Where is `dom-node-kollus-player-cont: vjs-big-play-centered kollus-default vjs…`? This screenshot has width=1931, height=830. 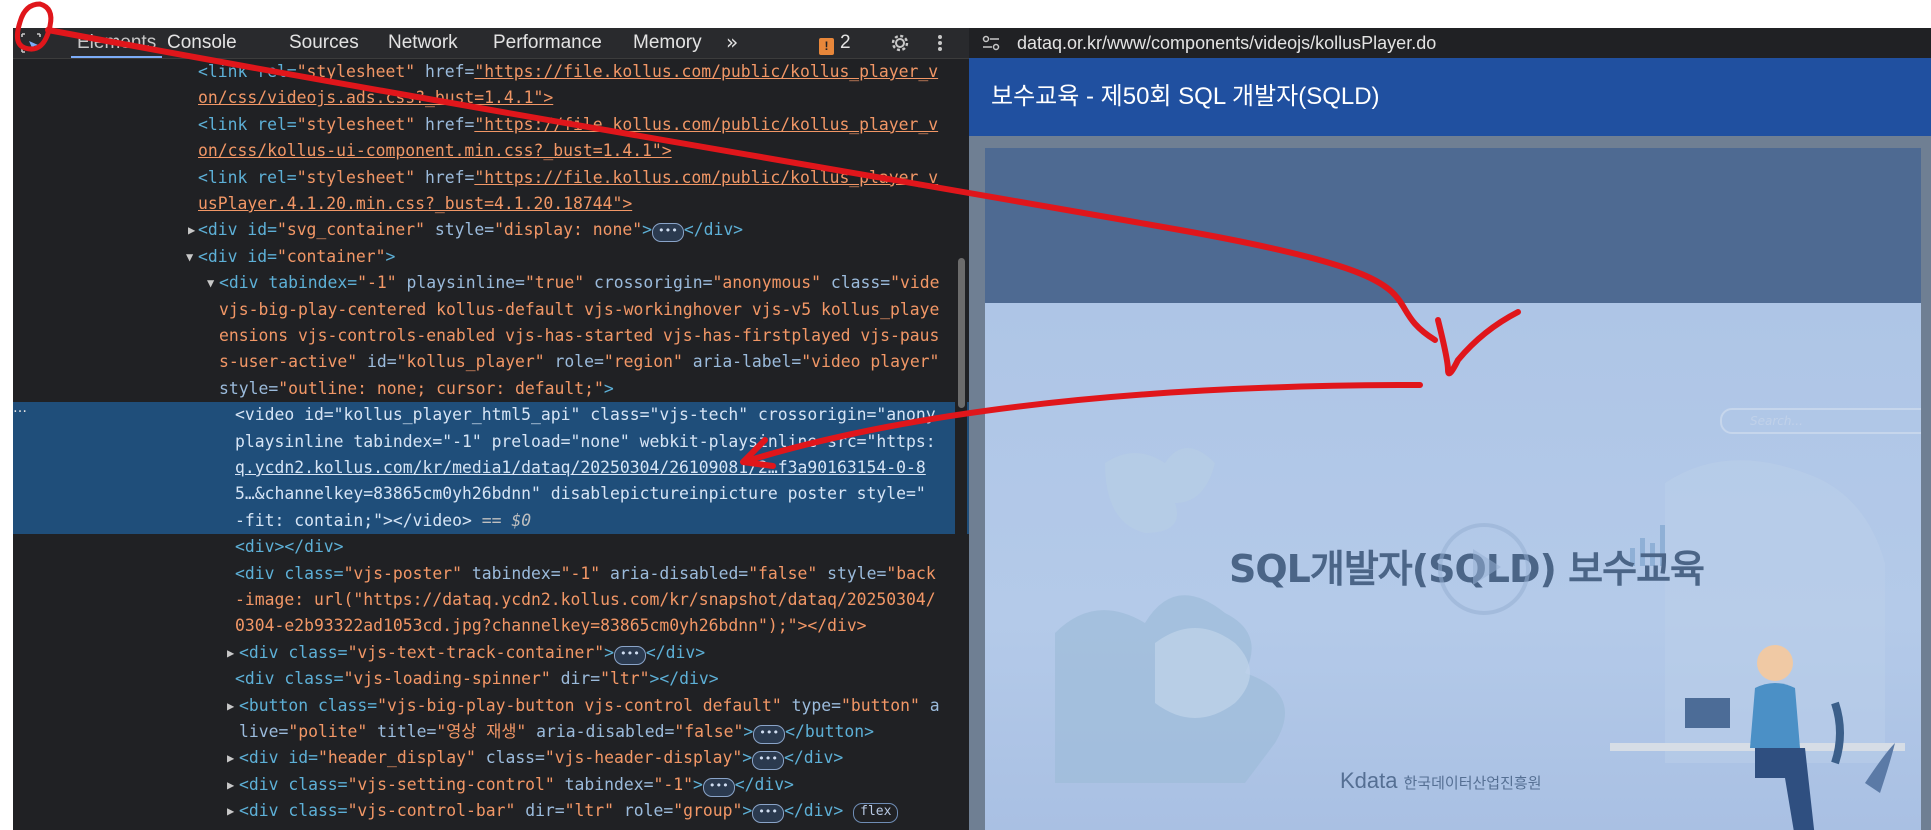
dom-node-kollus-player-cont: vjs-big-play-centered kollus-default vjs… is located at coordinates (579, 309).